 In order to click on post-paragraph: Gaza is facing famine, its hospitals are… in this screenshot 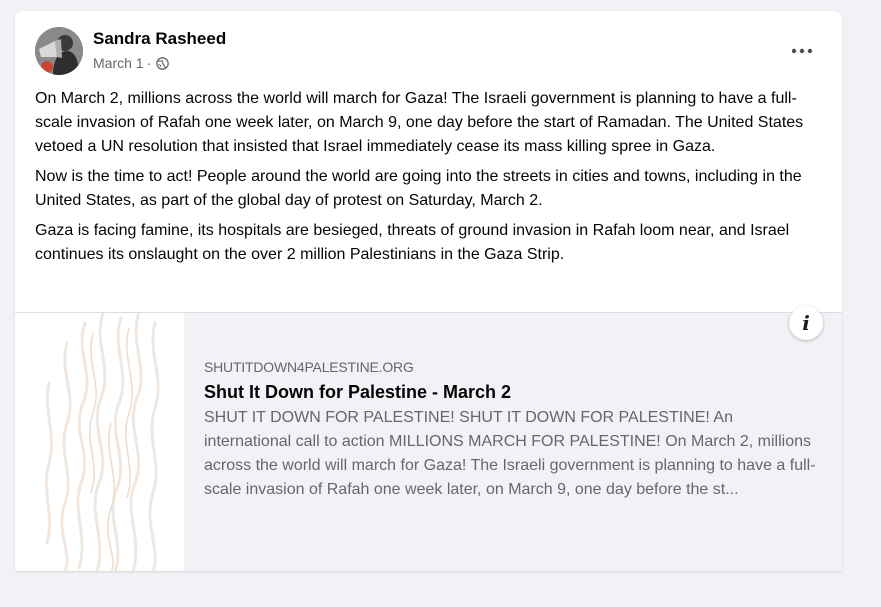, I will do `click(412, 242)`.